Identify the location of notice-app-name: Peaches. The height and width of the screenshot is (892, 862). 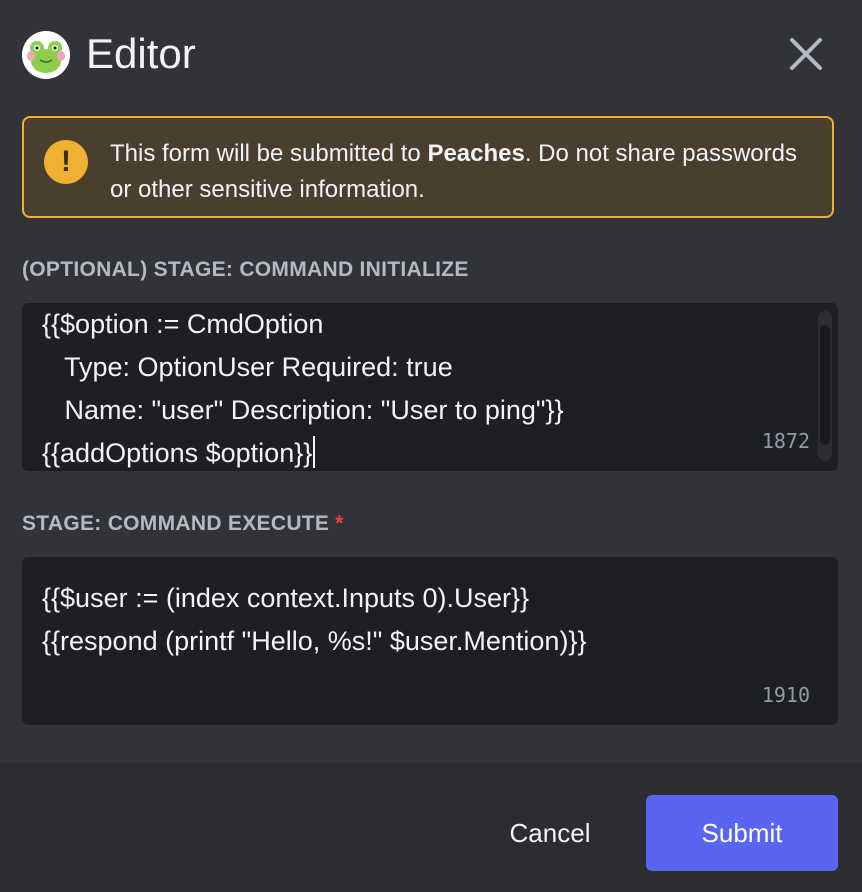
(476, 153).